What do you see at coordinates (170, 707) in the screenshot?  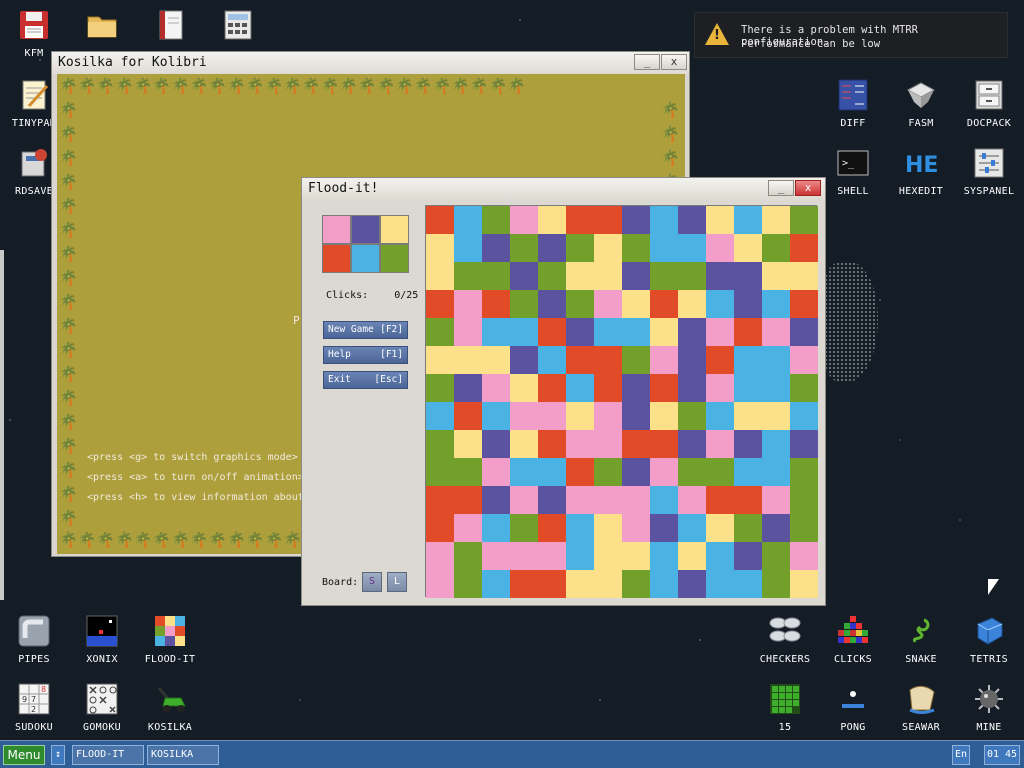 I see `desktop-icon-kosilka: KOSILKA` at bounding box center [170, 707].